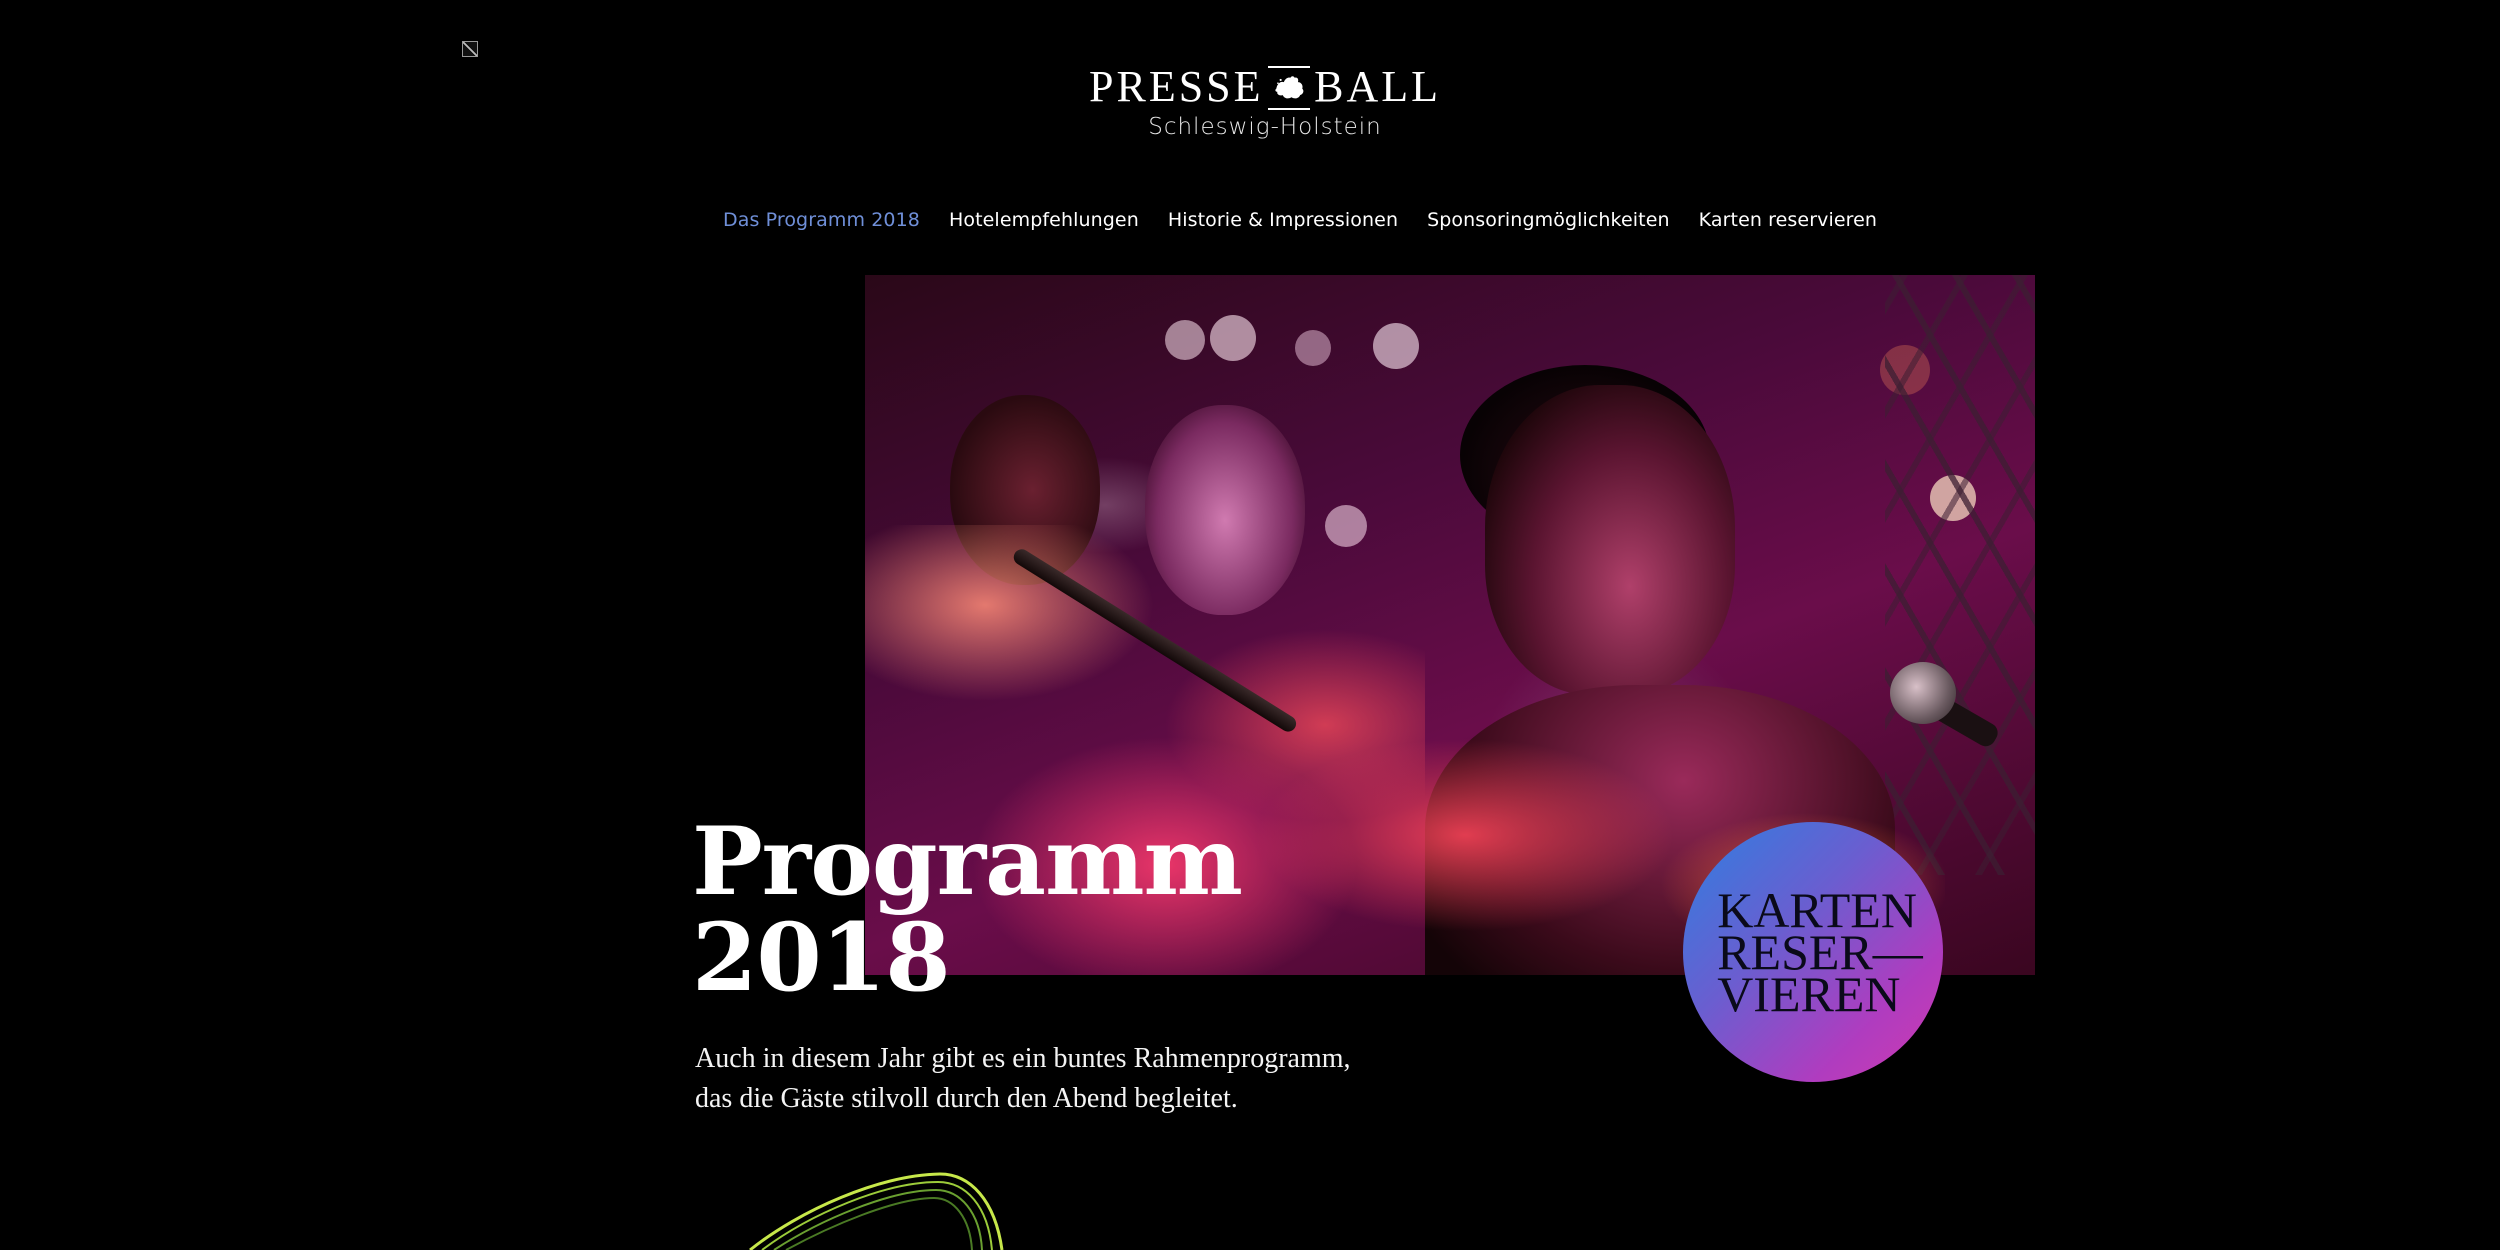 This screenshot has width=2500, height=1250. I want to click on logo-subtitle: Schleswig-Holstein, so click(1265, 127).